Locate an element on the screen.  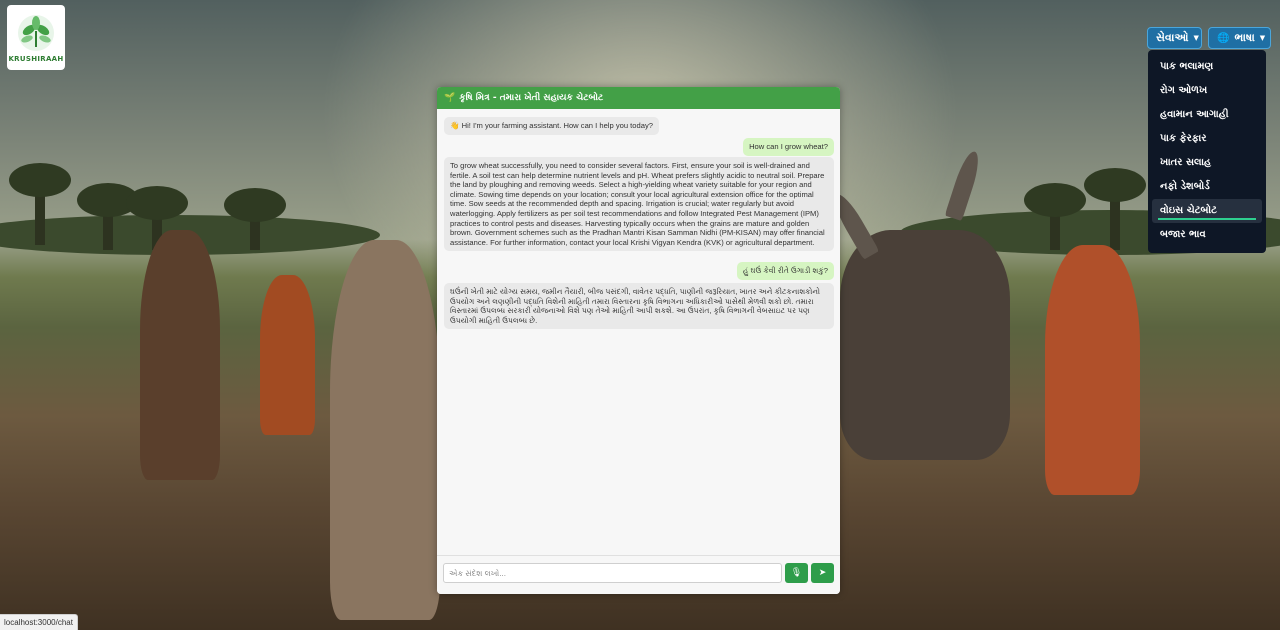
menu-item-fertilizer-advice: ખાતર સલાહ is located at coordinates (1207, 163).